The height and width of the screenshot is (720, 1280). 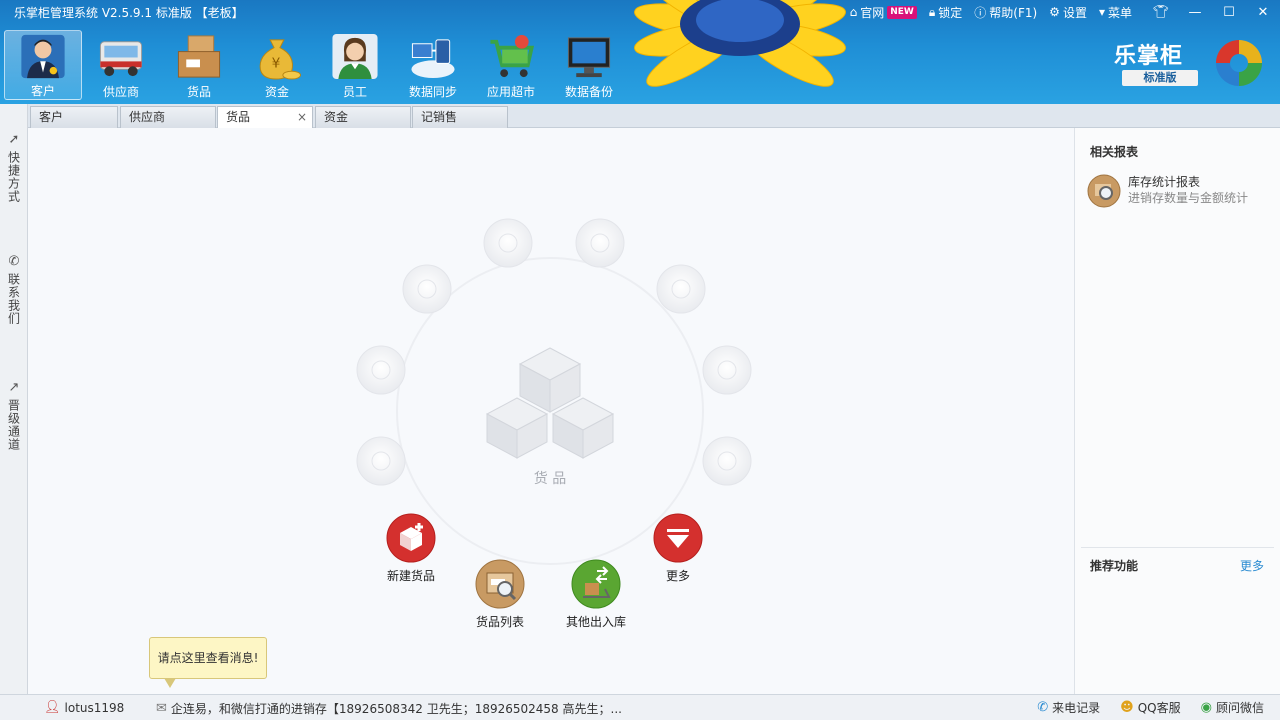 I want to click on data-sync-icon, so click(x=433, y=59).